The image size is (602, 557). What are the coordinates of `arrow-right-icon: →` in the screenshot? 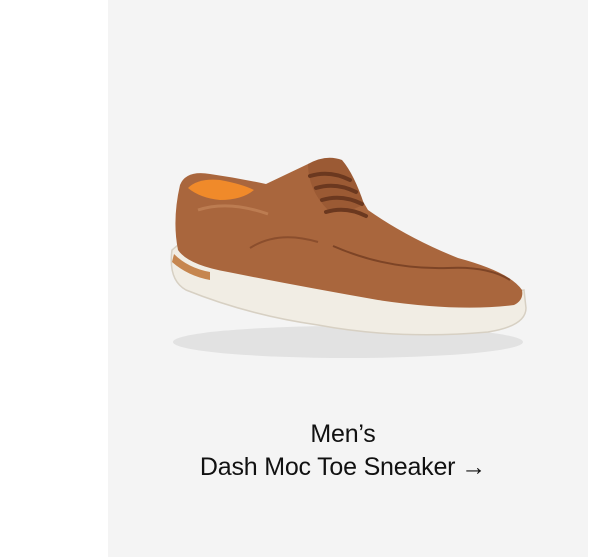 It's located at (474, 467).